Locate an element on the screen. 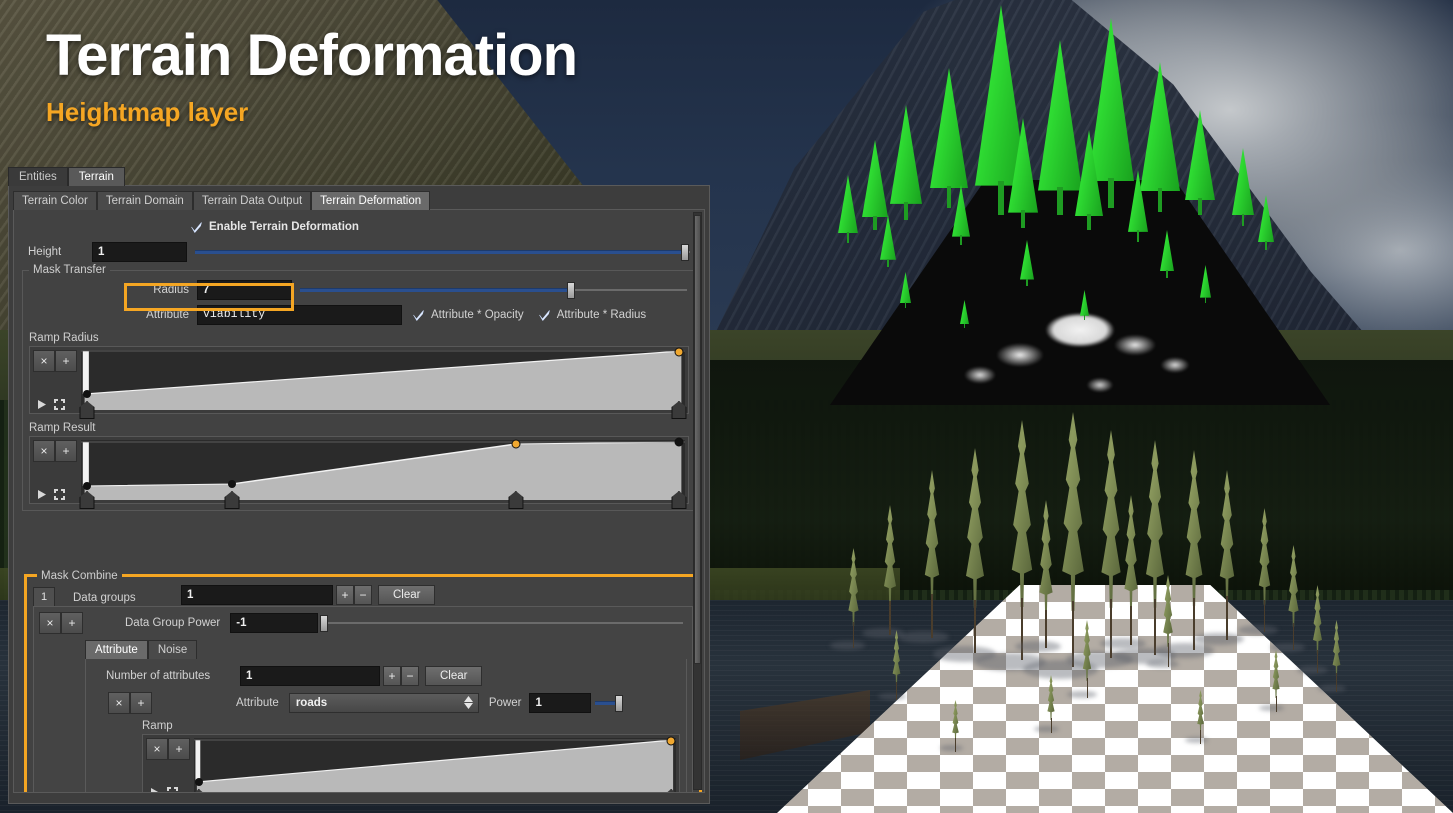 Image resolution: width=1453 pixels, height=813 pixels. ramp-result-remove-button: × is located at coordinates (44, 451).